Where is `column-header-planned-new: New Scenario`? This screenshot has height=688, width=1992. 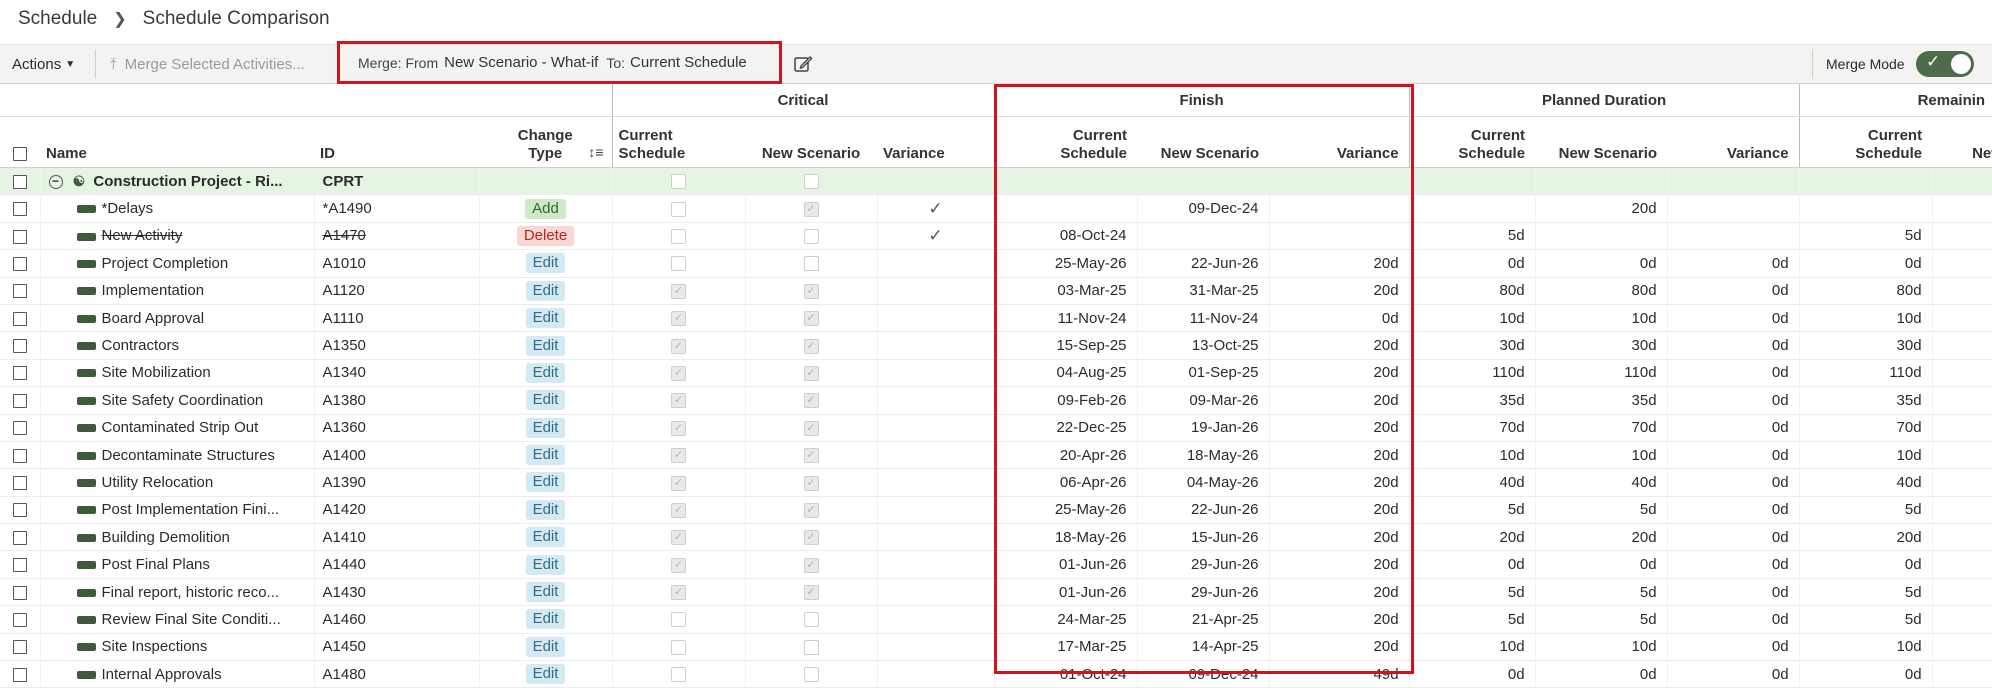 column-header-planned-new: New Scenario is located at coordinates (1601, 142).